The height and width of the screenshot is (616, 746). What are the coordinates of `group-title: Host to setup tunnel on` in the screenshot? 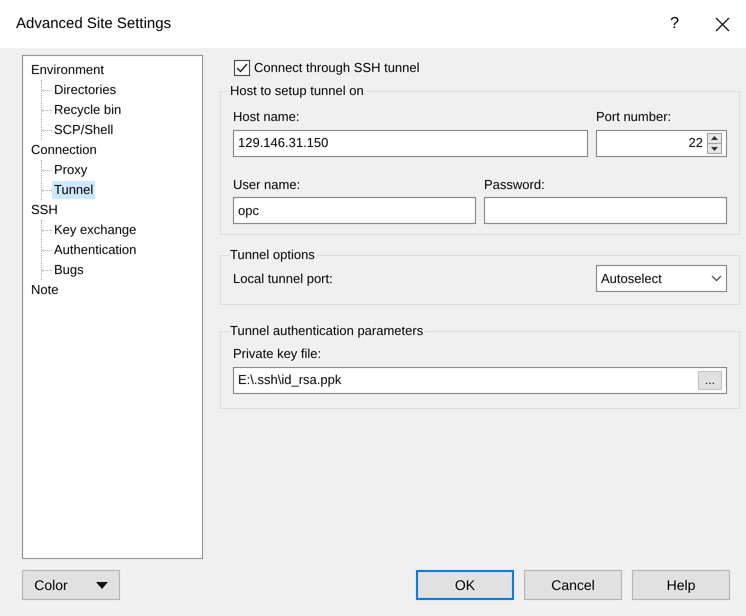 It's located at (297, 91).